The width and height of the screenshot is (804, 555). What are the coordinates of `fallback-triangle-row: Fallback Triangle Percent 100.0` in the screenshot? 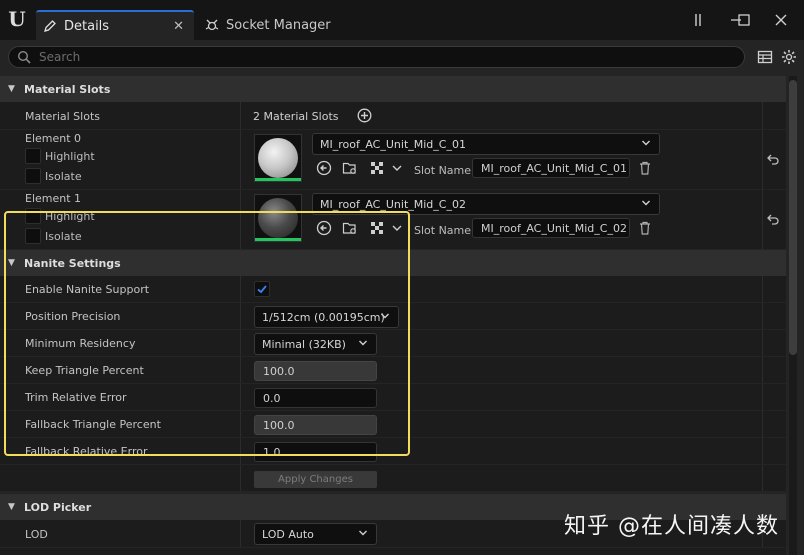 It's located at (393, 424).